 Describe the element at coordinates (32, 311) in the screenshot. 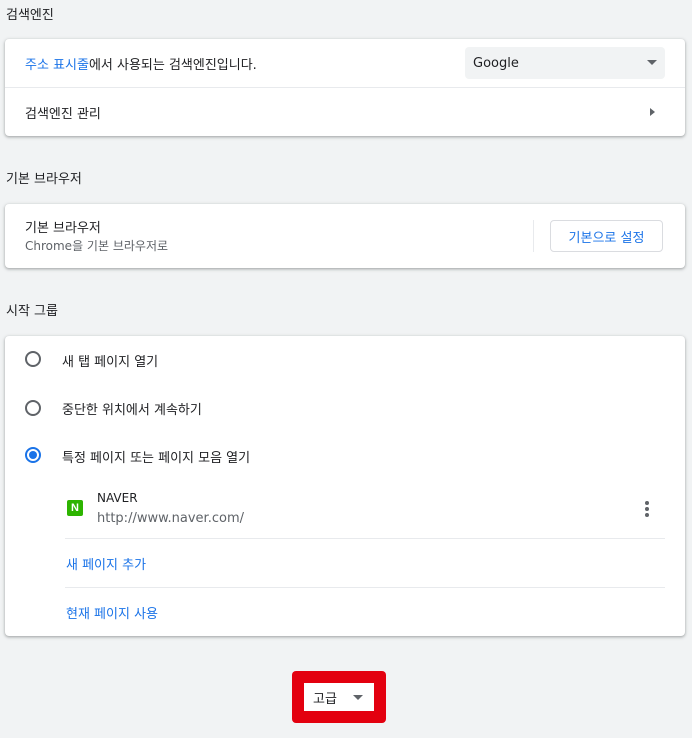

I see `startup-section-title: 시작 그룹` at that location.